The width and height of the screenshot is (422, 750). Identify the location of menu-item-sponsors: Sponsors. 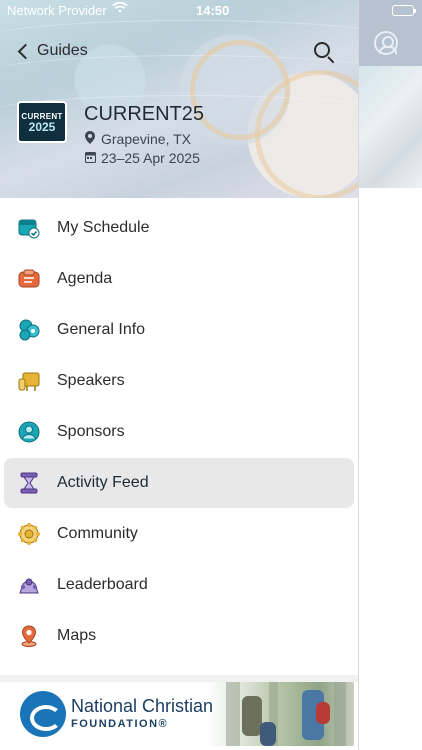
(179, 431).